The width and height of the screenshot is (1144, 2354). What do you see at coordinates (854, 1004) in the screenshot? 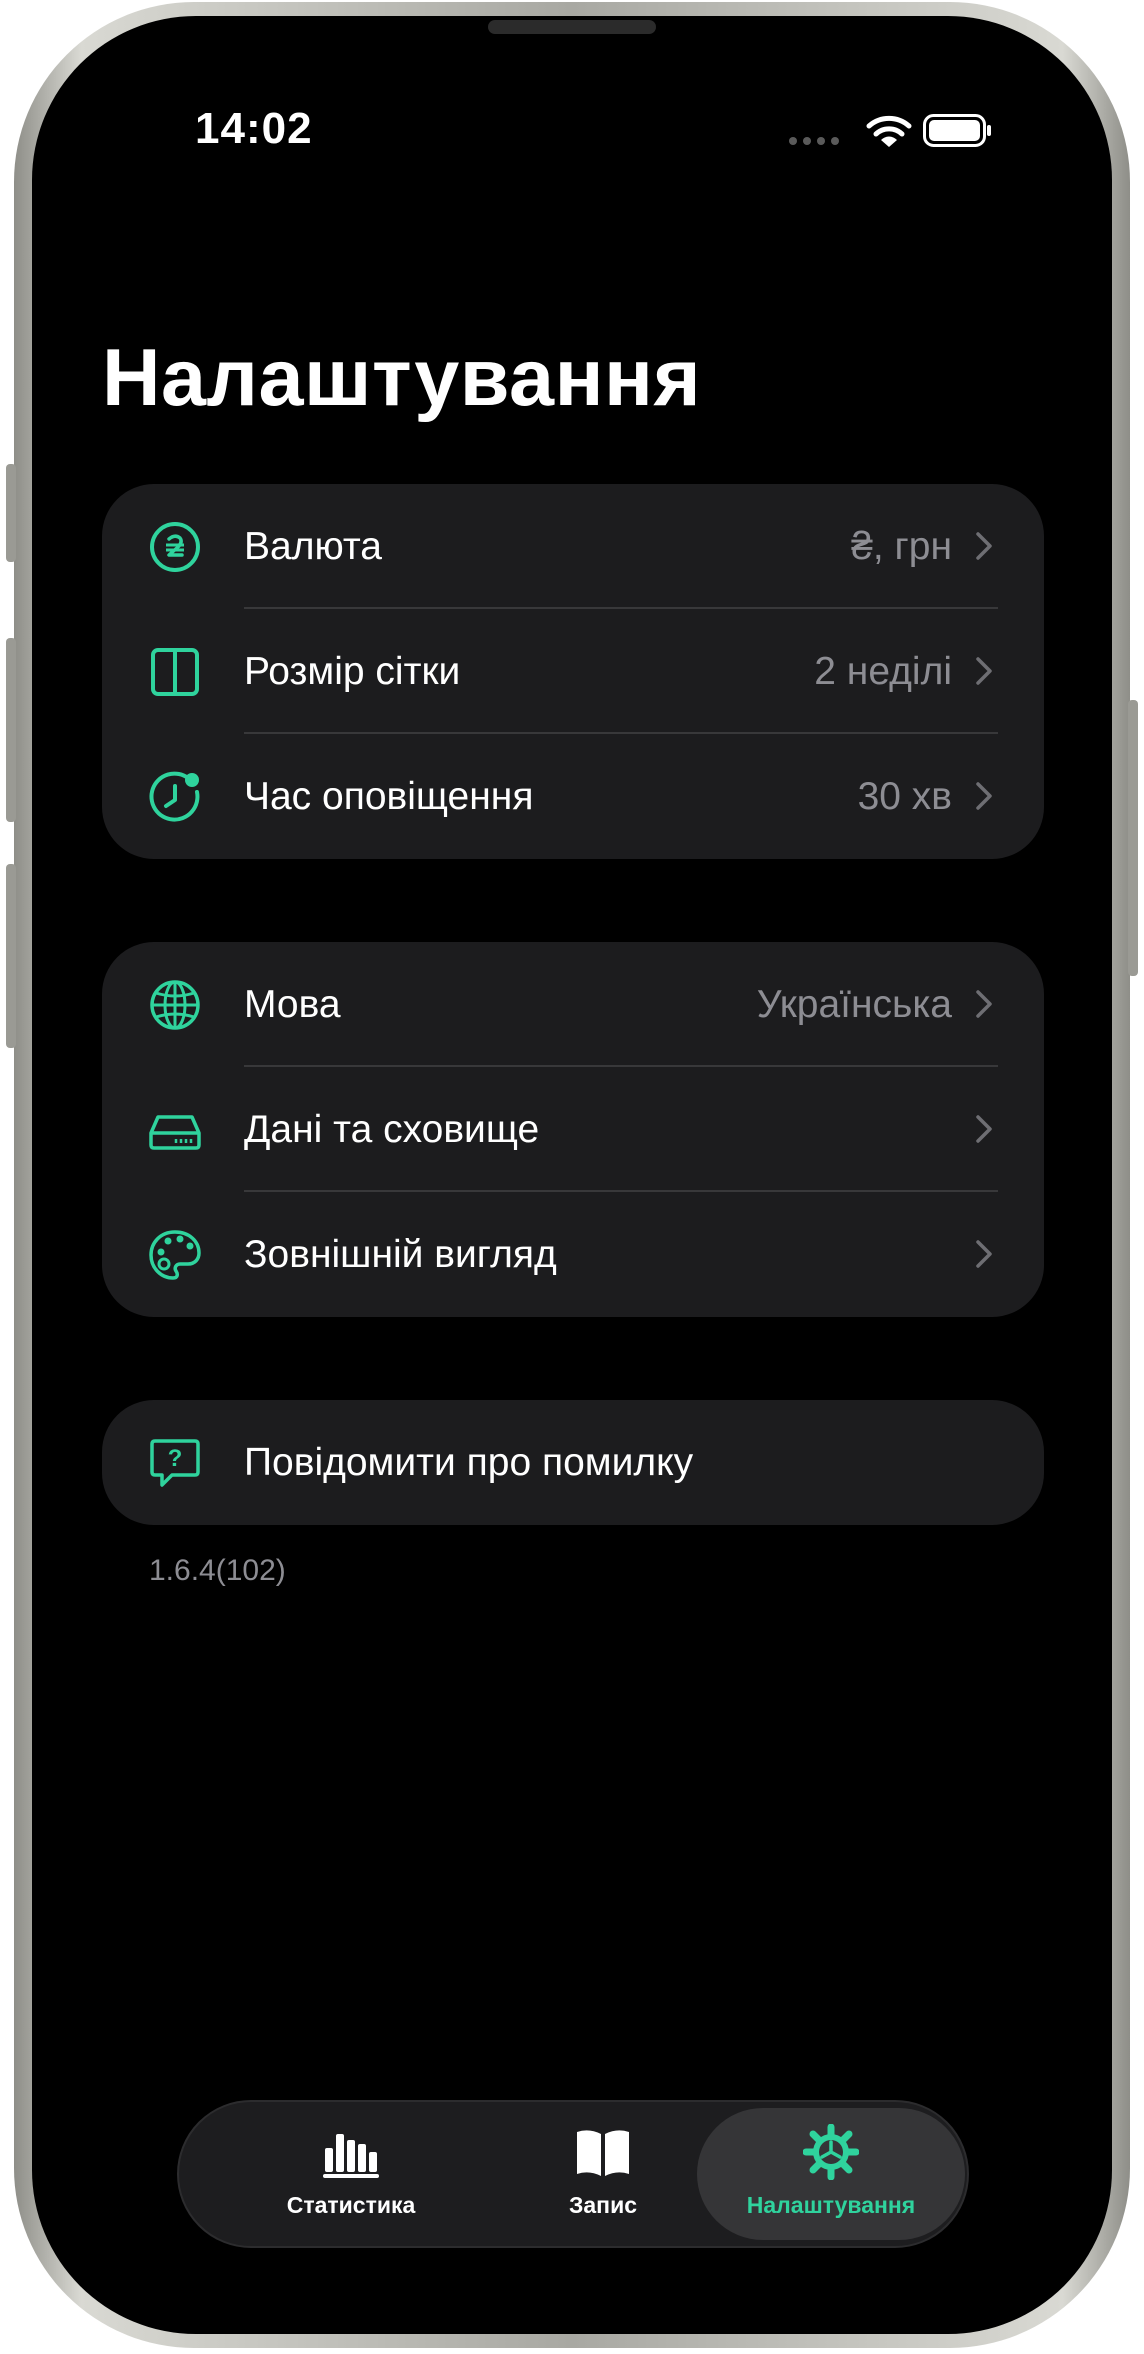
I see `setting-value: Українська` at bounding box center [854, 1004].